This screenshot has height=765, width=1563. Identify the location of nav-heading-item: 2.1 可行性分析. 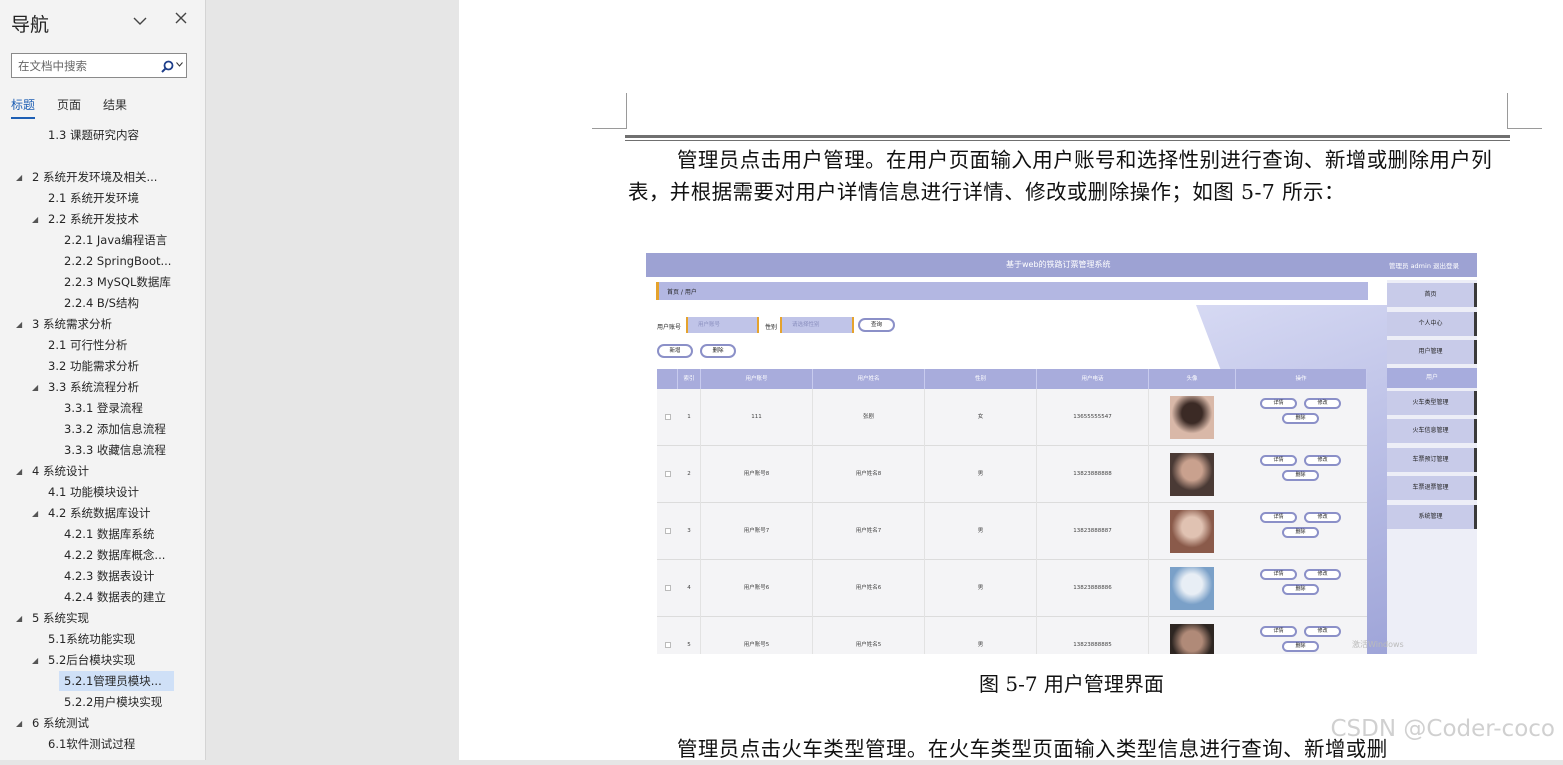
(87, 345).